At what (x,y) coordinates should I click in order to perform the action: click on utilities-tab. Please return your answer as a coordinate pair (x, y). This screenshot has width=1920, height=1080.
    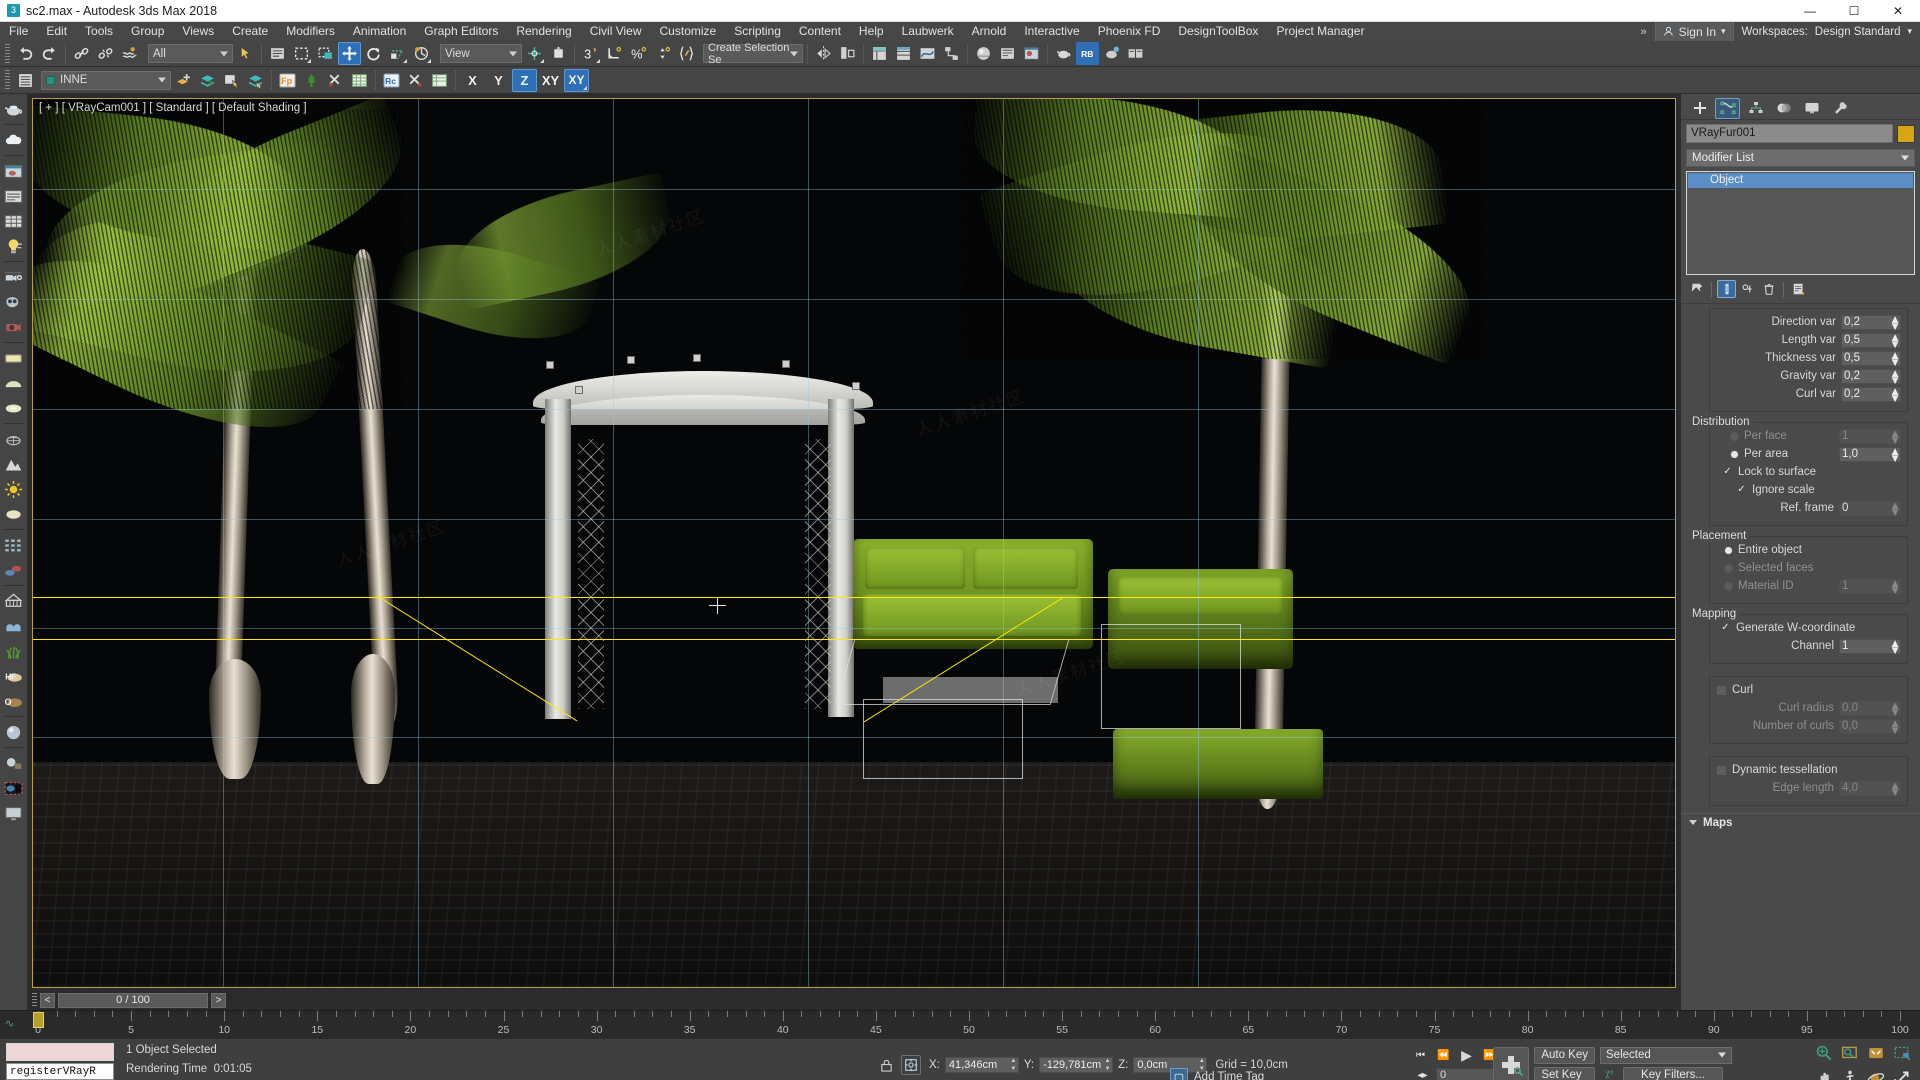
    Looking at the image, I should click on (1839, 108).